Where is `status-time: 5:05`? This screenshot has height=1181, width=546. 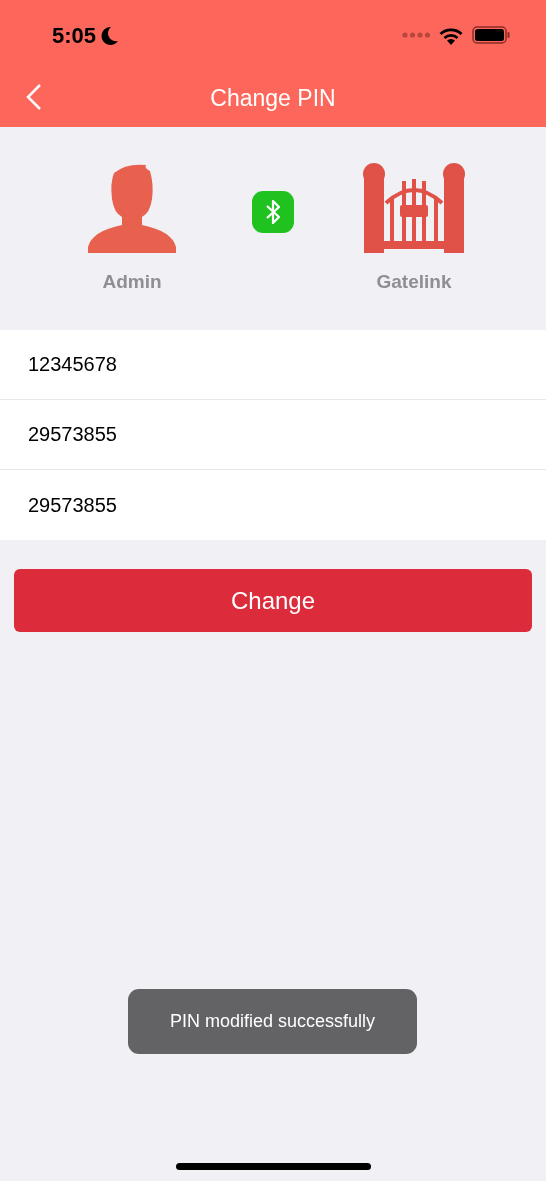 status-time: 5:05 is located at coordinates (74, 36).